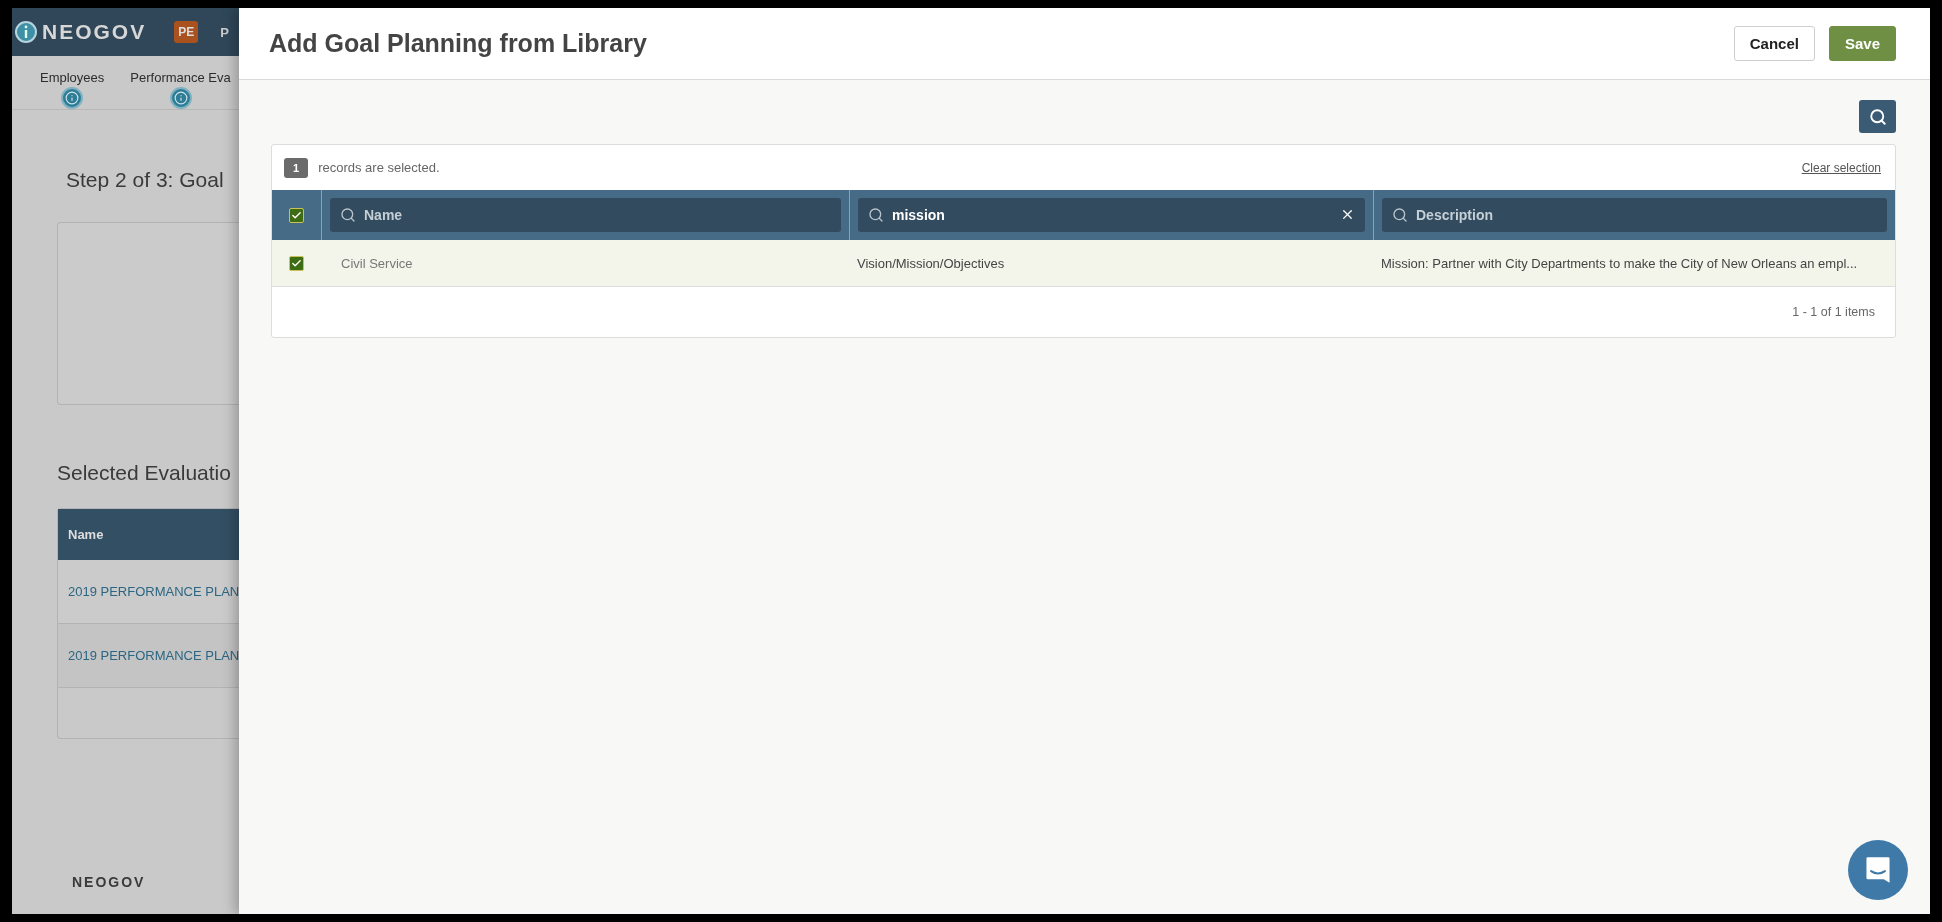 This screenshot has width=1942, height=922. What do you see at coordinates (145, 180) in the screenshot?
I see `step-title: Step 2 of 3: Goal` at bounding box center [145, 180].